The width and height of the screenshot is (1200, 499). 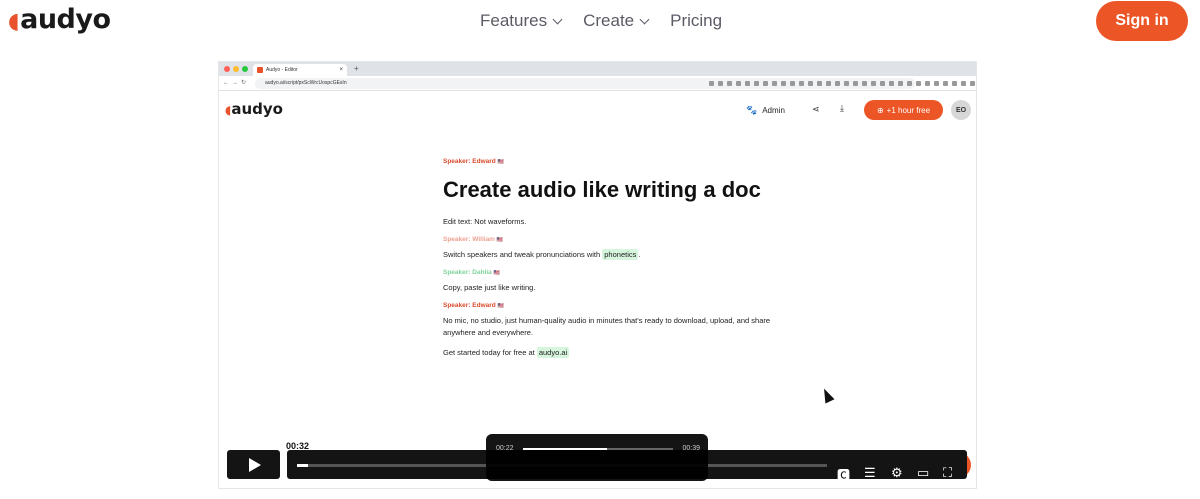 What do you see at coordinates (227, 69) in the screenshot?
I see `close-dot-icon` at bounding box center [227, 69].